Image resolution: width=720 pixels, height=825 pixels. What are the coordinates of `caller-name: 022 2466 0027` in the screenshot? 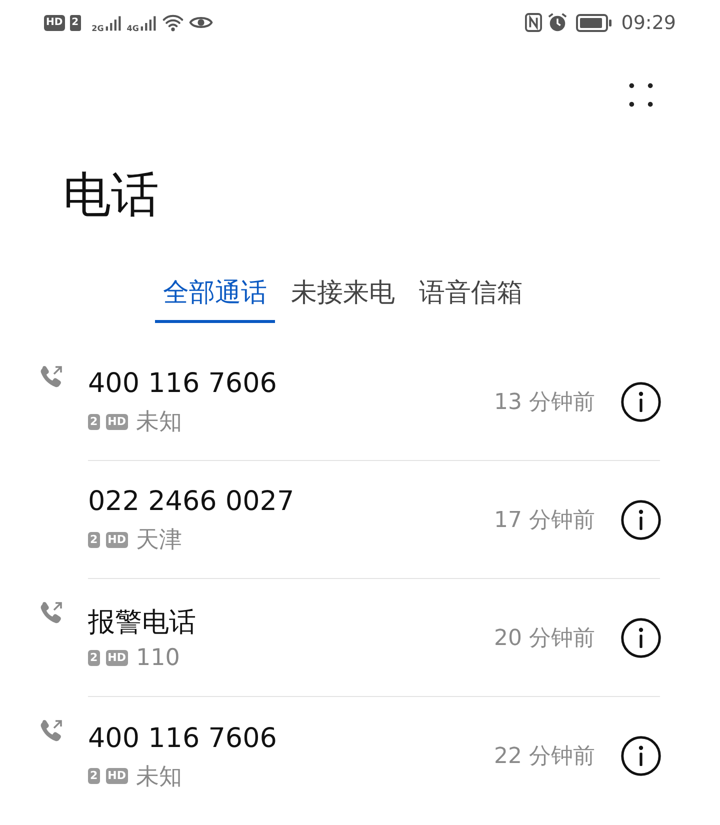 It's located at (192, 502).